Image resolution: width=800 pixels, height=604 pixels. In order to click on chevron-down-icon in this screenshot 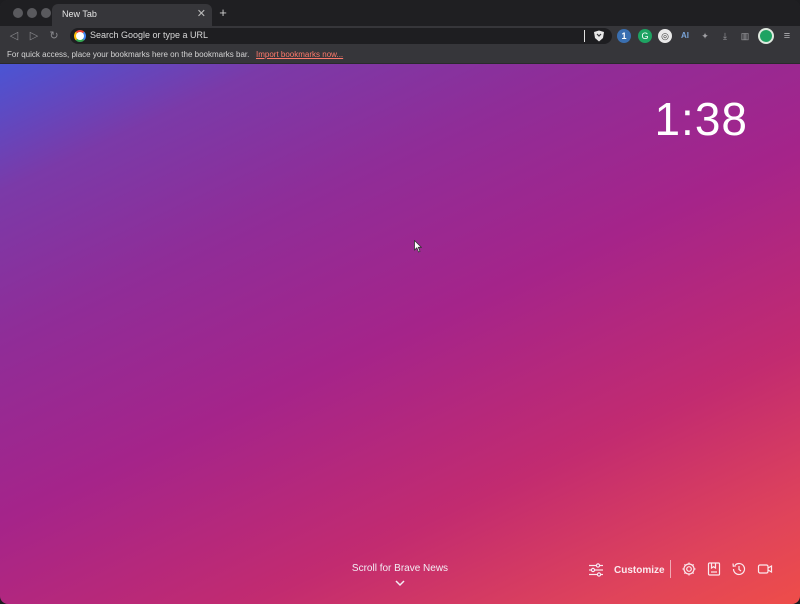, I will do `click(400, 583)`.